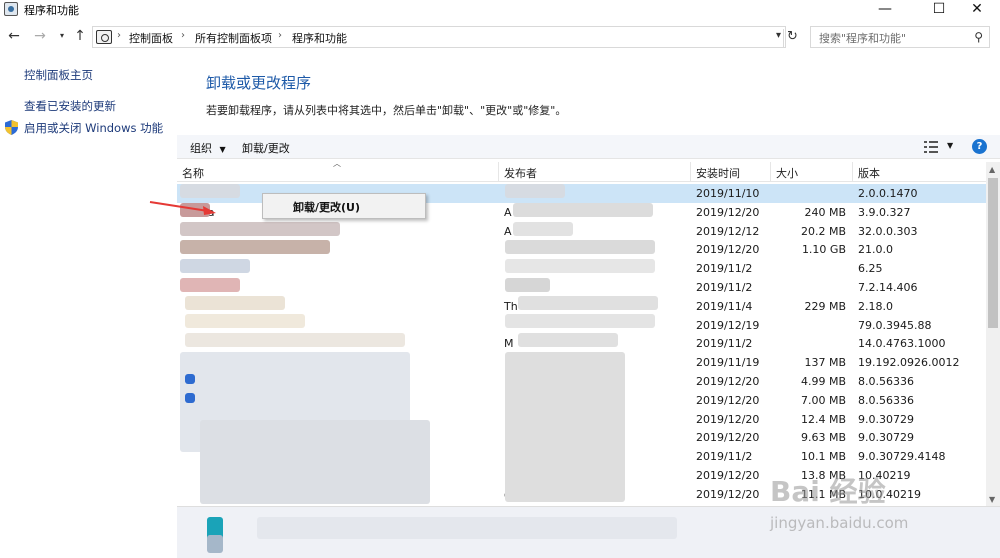  What do you see at coordinates (823, 400) in the screenshot?
I see `program-size: 7.00 MB` at bounding box center [823, 400].